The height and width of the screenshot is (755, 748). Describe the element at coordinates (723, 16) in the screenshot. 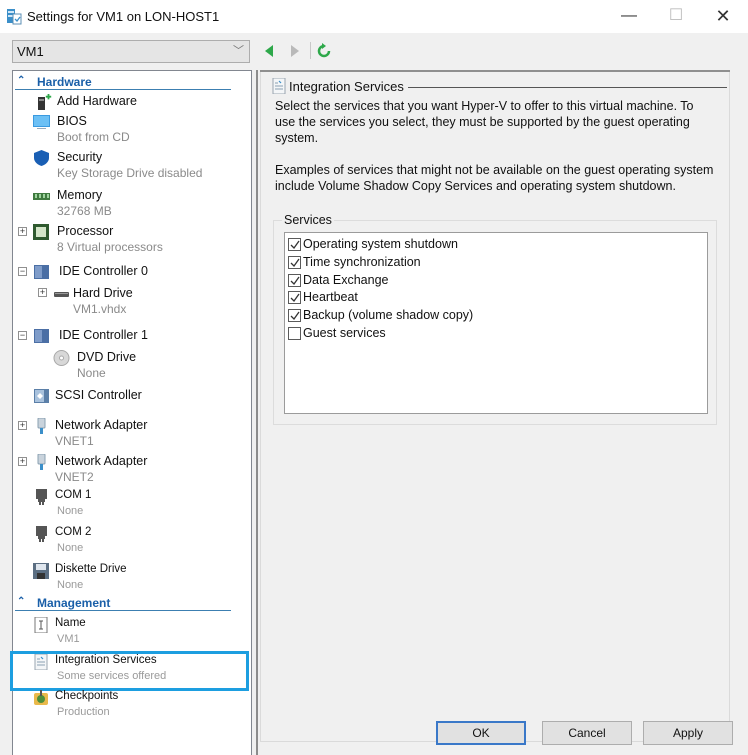

I see `close-button: ✕` at that location.